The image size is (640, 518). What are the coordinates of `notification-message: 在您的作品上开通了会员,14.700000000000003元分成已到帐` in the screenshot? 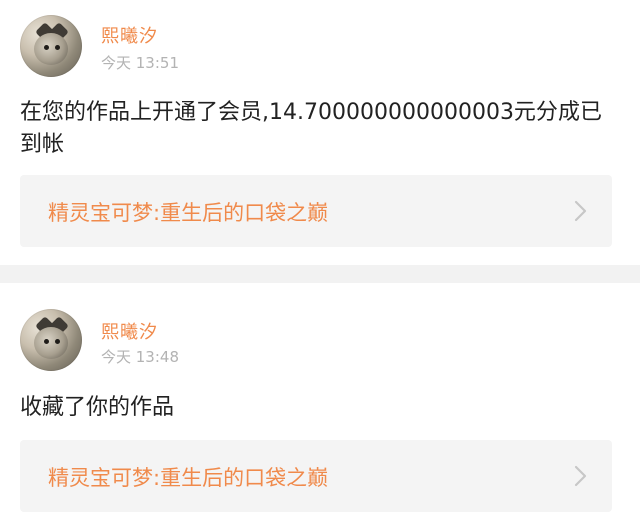 It's located at (311, 128).